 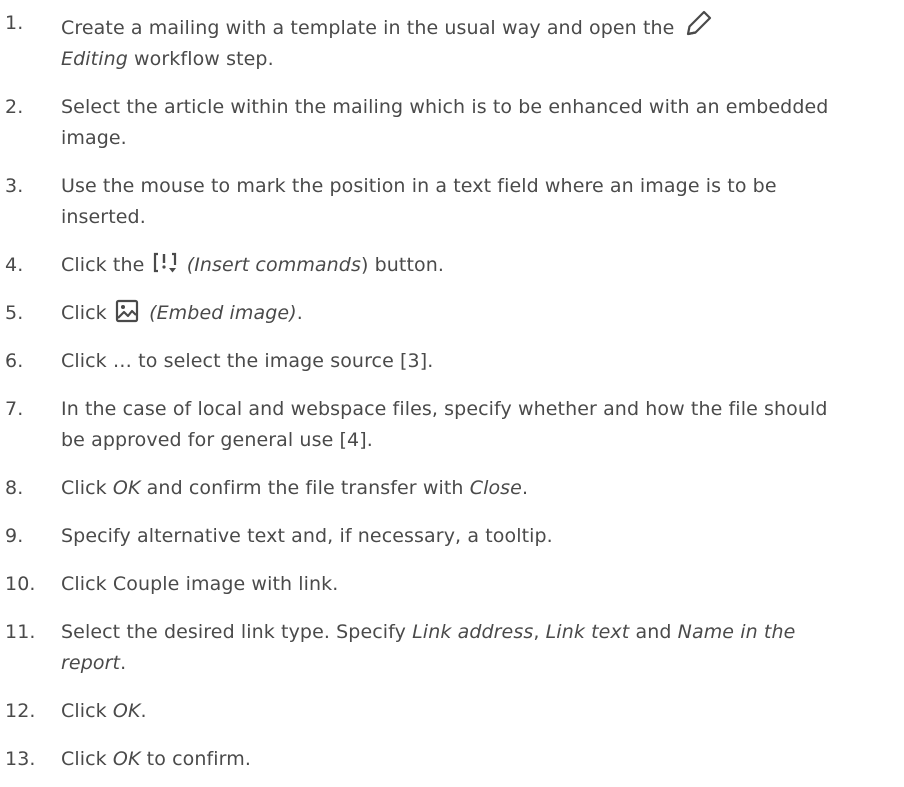 What do you see at coordinates (200, 59) in the screenshot?
I see `step-text: workflow step.` at bounding box center [200, 59].